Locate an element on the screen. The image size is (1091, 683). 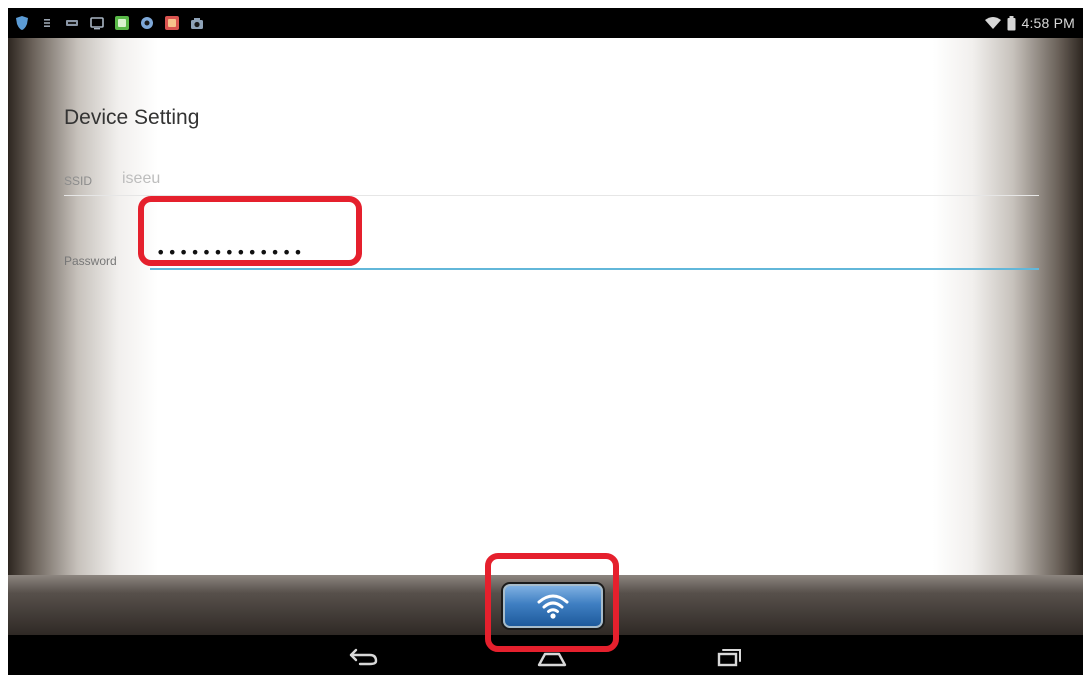
password-row: Password is located at coordinates (551, 247).